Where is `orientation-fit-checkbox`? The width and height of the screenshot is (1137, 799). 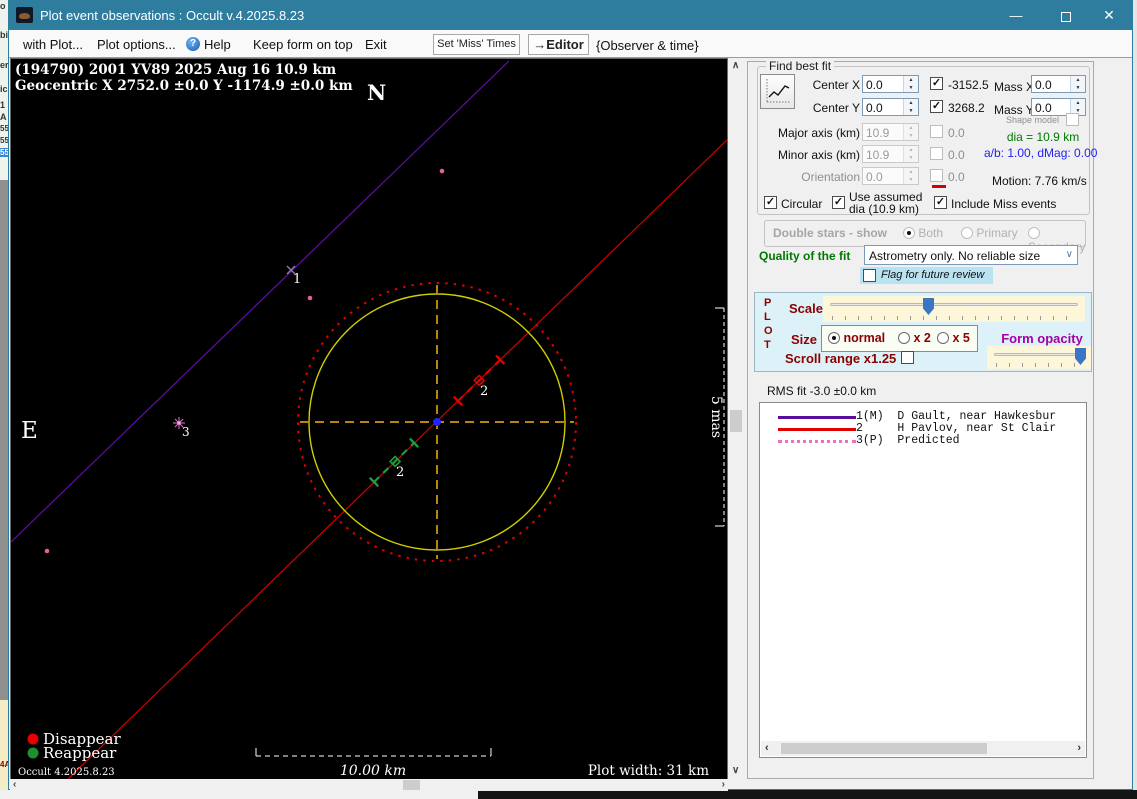 orientation-fit-checkbox is located at coordinates (936, 175).